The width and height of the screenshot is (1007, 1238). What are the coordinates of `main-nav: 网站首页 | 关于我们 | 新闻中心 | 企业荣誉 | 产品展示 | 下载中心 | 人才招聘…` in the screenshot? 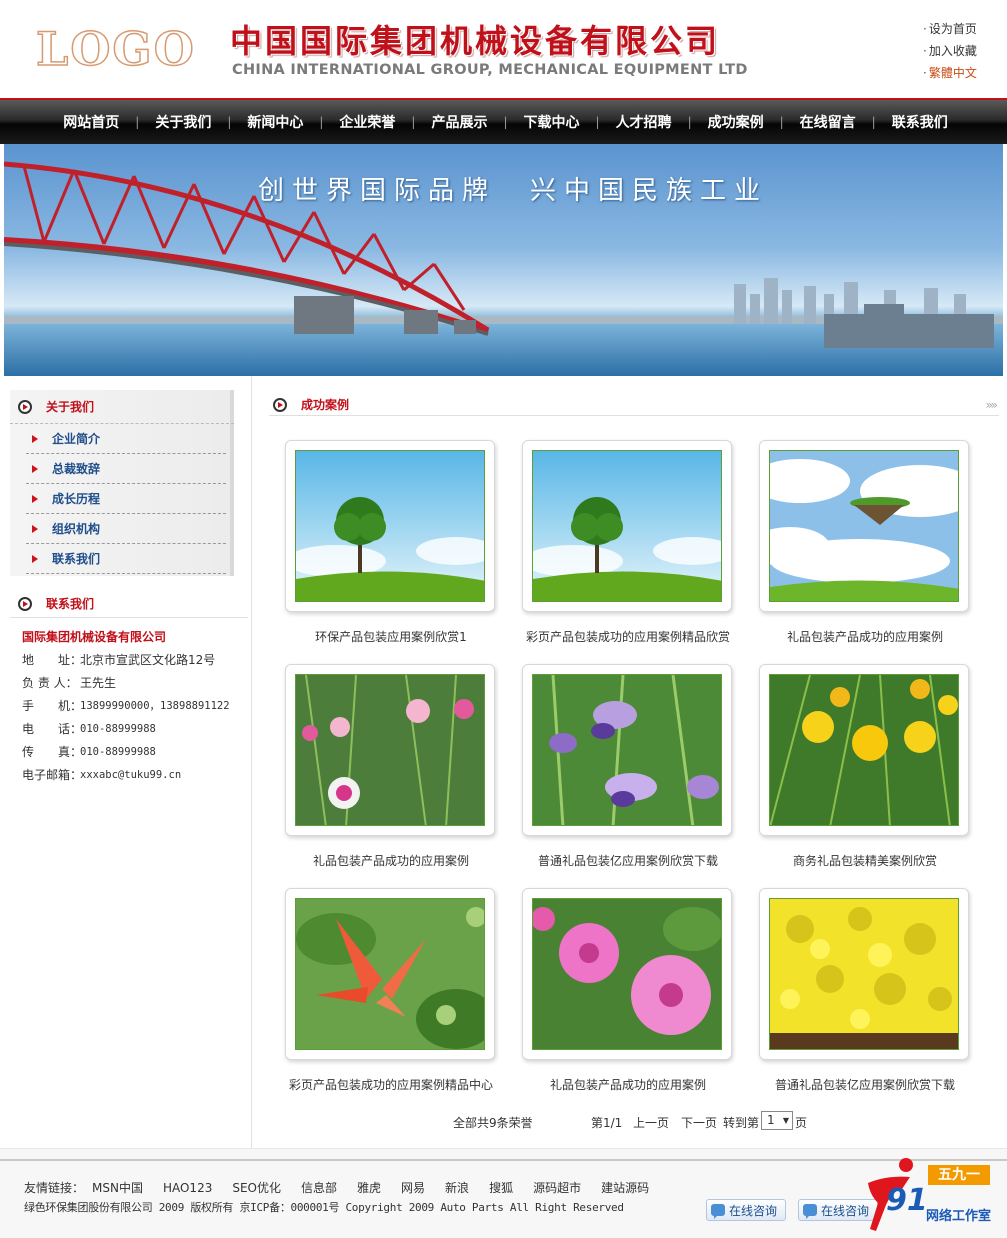 It's located at (503, 122).